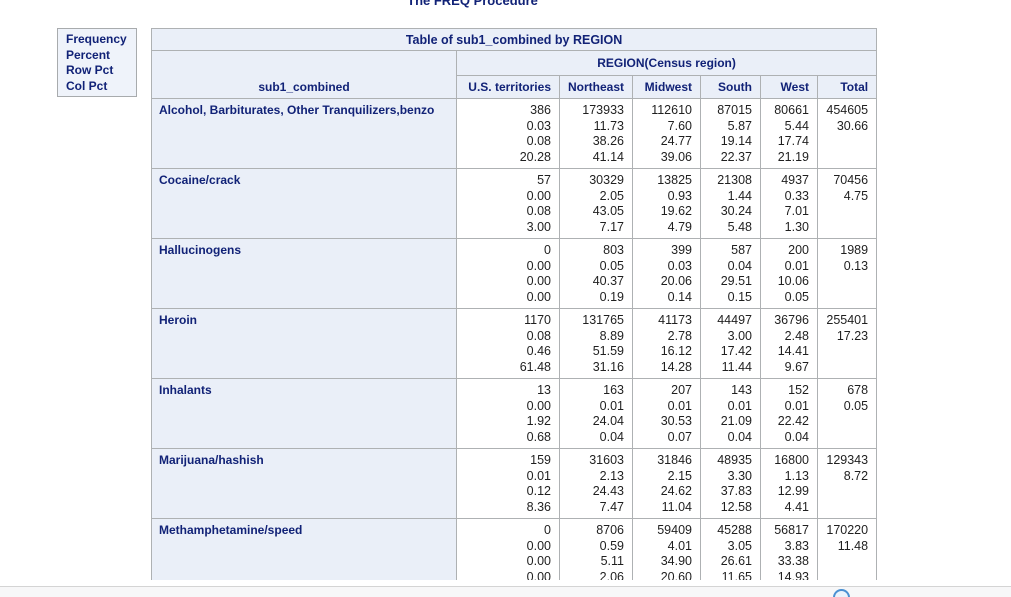 The height and width of the screenshot is (597, 1011). I want to click on row-label-heroin: Heroin, so click(304, 343).